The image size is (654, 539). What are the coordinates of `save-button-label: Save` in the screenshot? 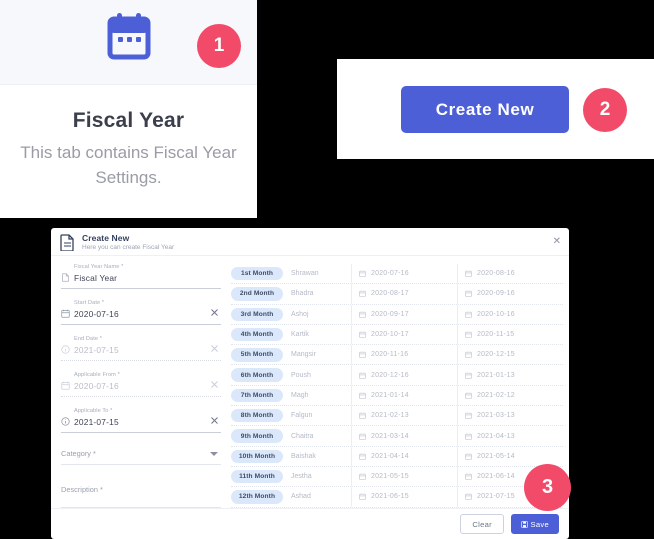 It's located at (539, 524).